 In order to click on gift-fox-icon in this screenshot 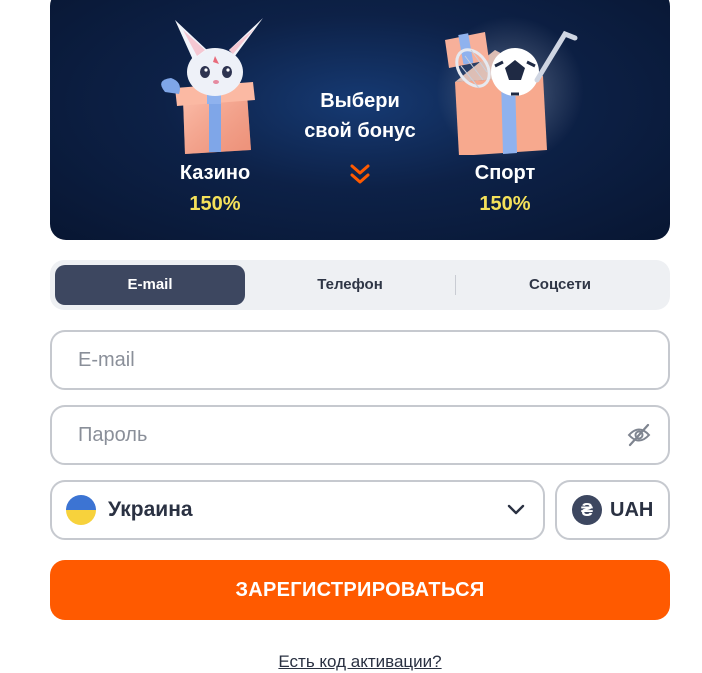, I will do `click(212, 86)`.